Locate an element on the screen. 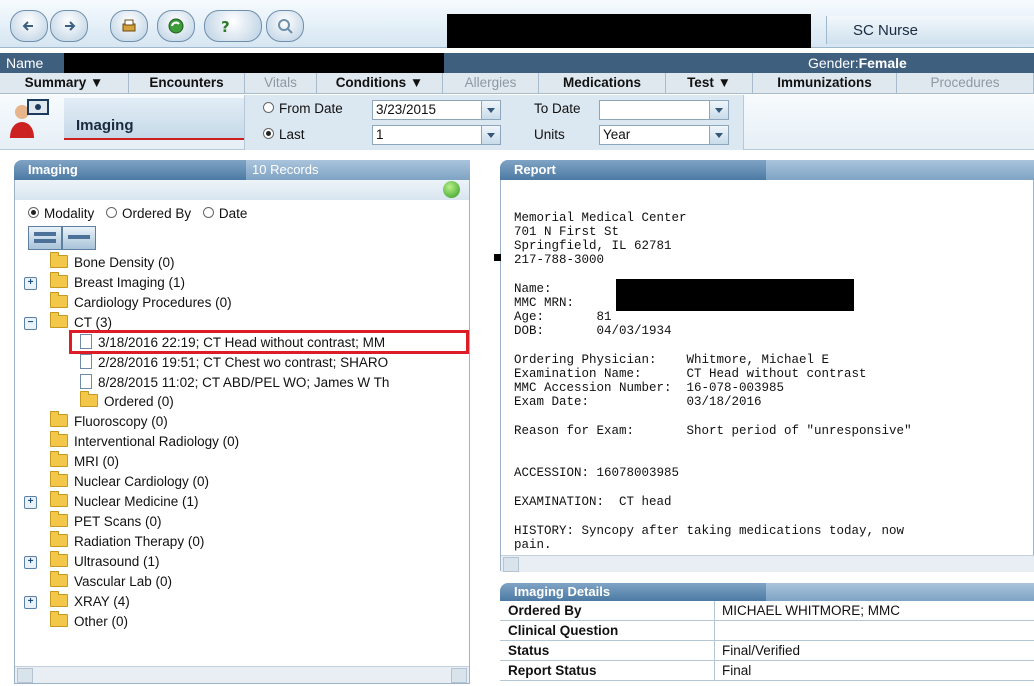  tree-bone-density: Bone Density (0) is located at coordinates (112, 262).